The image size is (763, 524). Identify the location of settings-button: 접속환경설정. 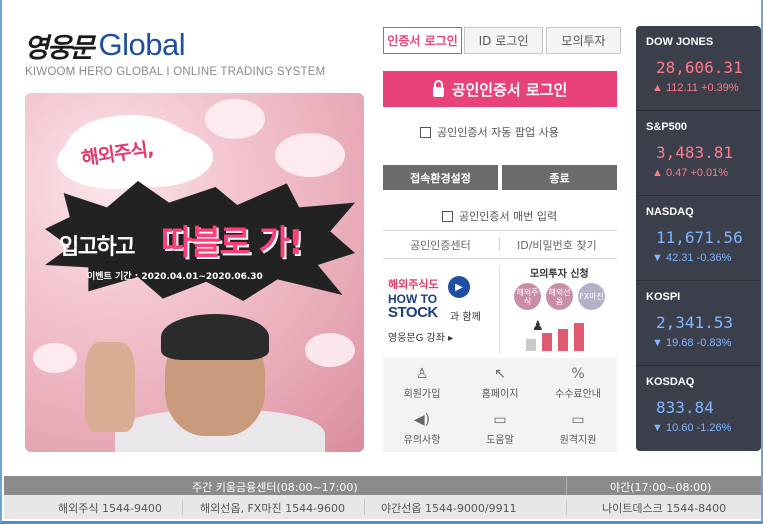
(440, 177).